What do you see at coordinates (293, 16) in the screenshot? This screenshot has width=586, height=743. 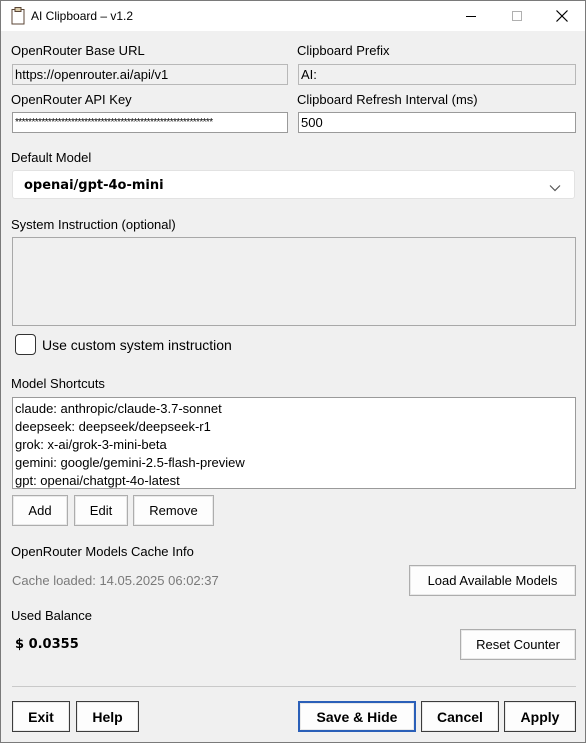 I see `title-bar: AI Clipboard – v1.2` at bounding box center [293, 16].